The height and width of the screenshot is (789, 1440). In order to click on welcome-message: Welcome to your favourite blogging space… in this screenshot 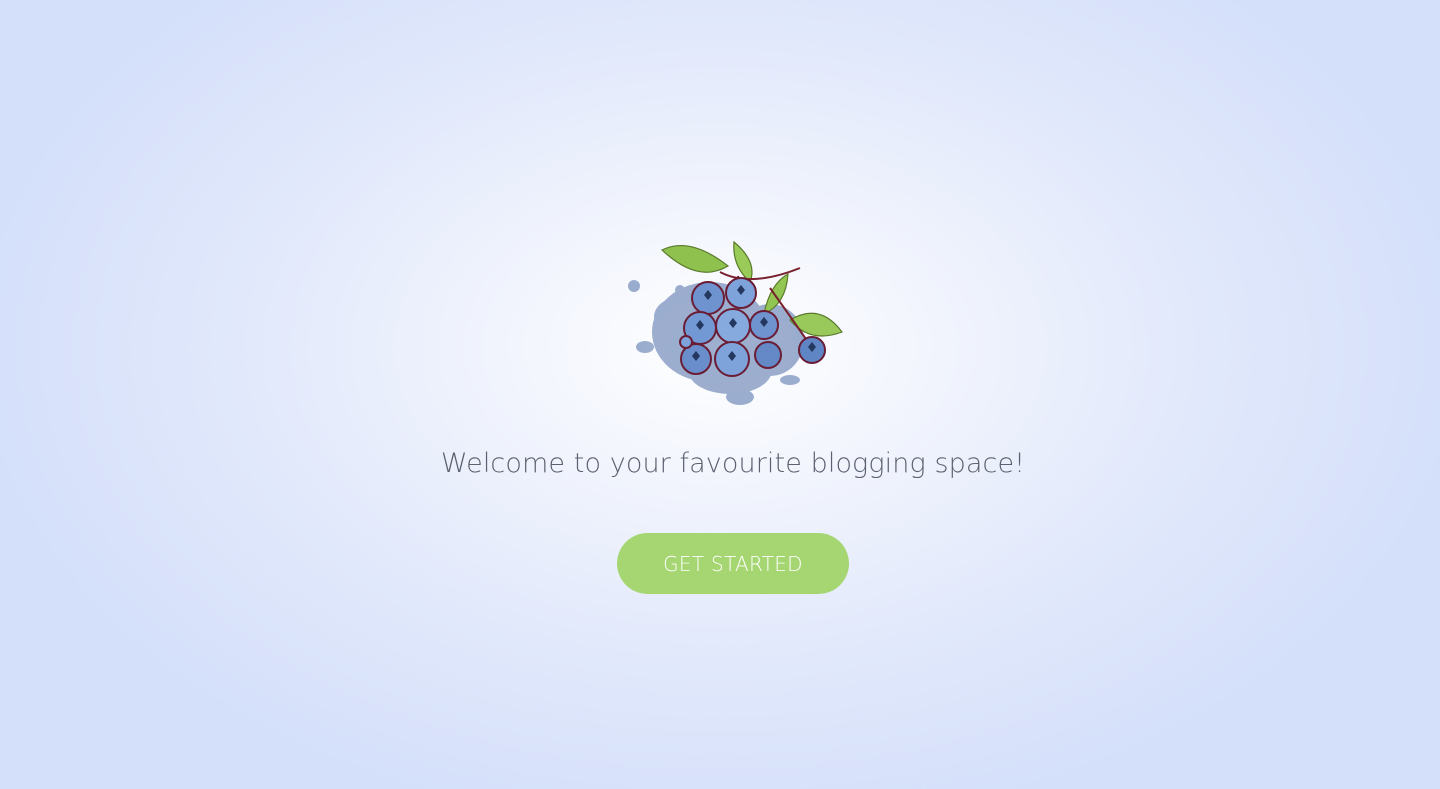, I will do `click(733, 463)`.